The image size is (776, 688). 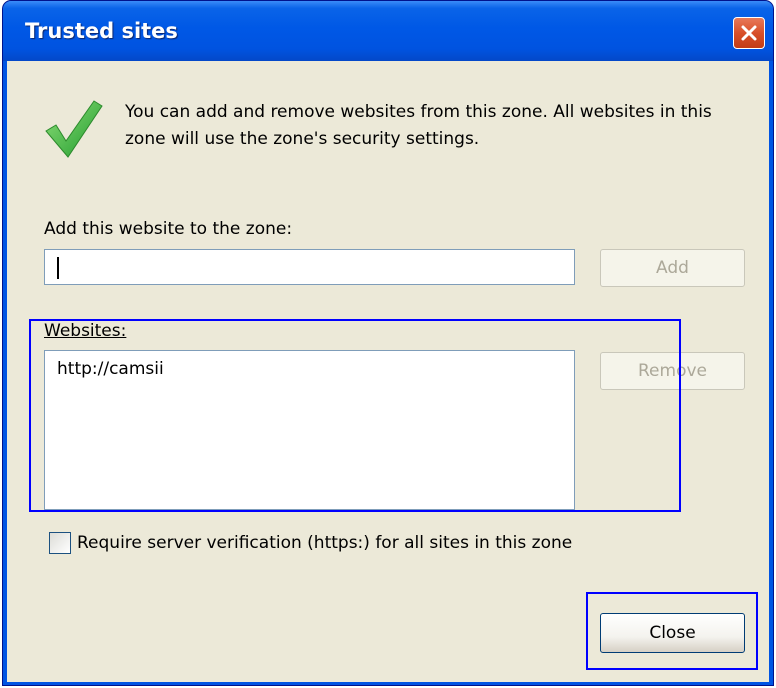 I want to click on require-https-checkbox, so click(x=60, y=543).